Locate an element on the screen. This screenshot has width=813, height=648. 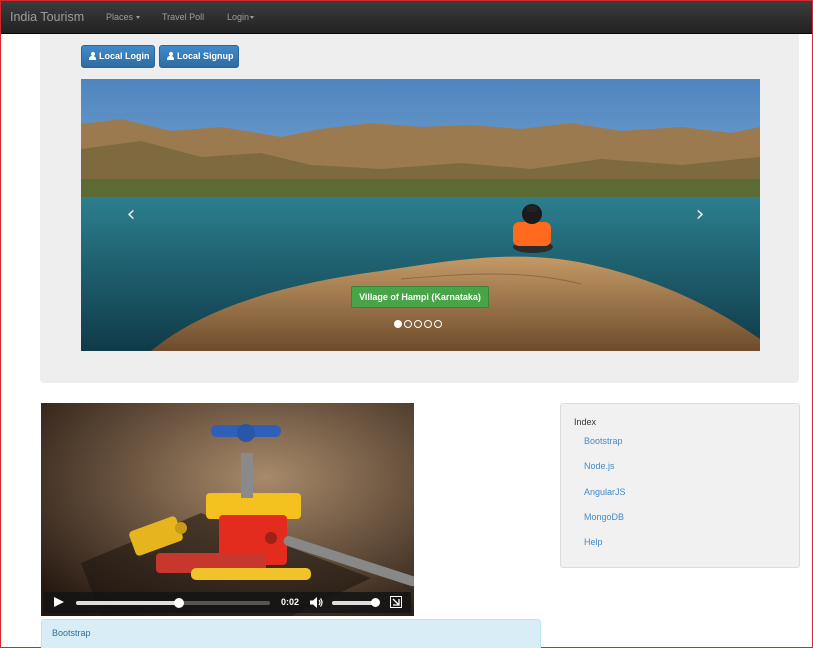
local-signup-button: Local Signup is located at coordinates (199, 56).